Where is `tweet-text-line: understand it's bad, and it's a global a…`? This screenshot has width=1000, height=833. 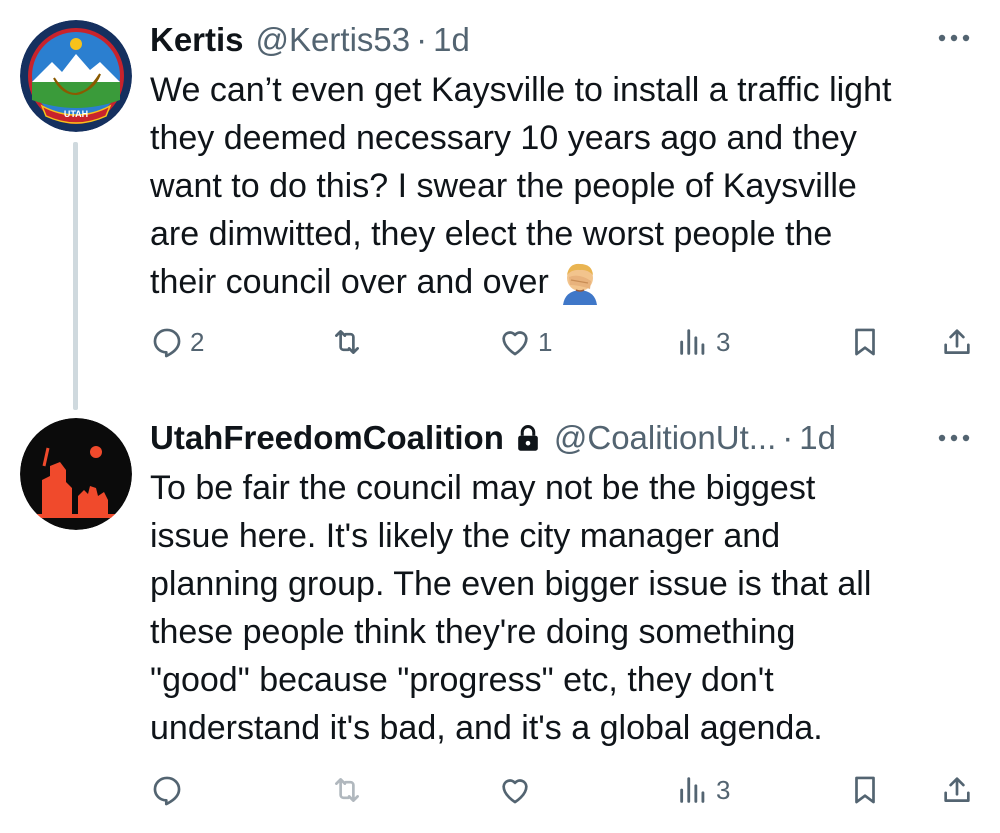 tweet-text-line: understand it's bad, and it's a global a… is located at coordinates (486, 728).